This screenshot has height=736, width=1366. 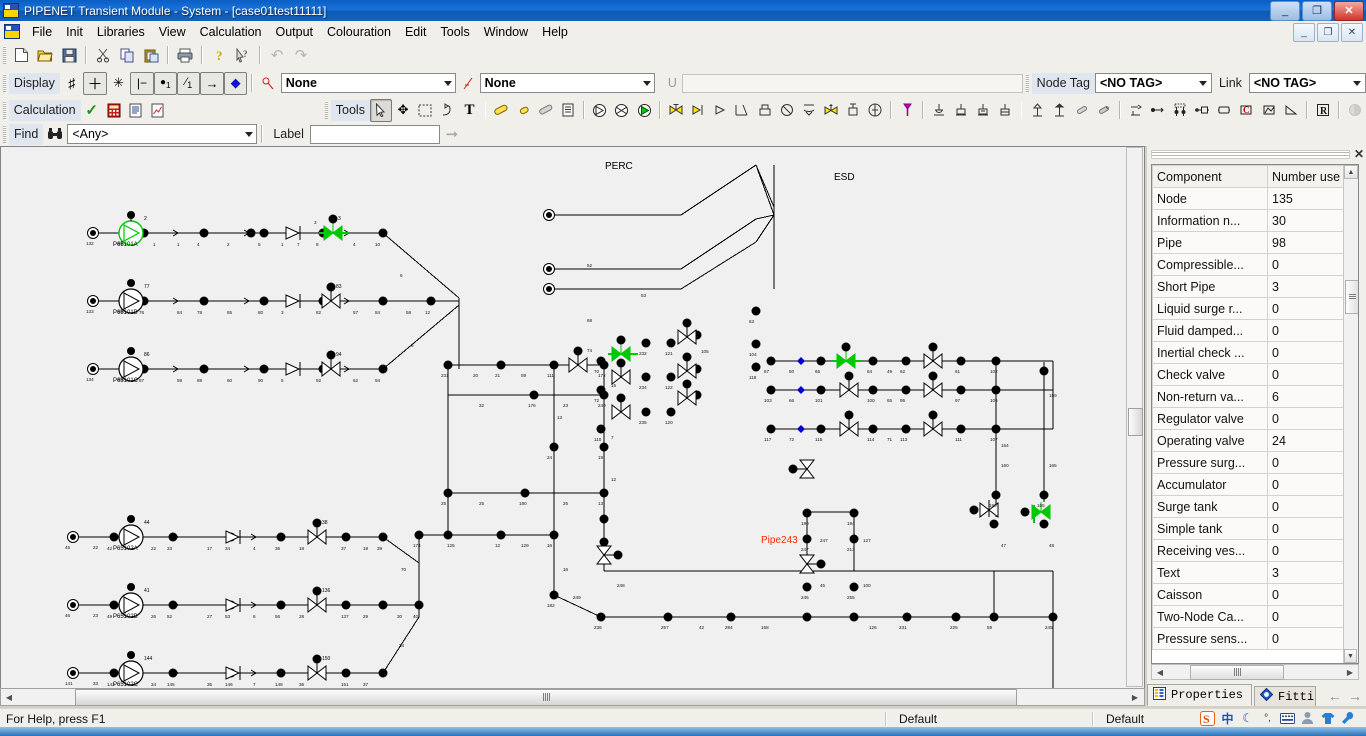 What do you see at coordinates (647, 83) in the screenshot?
I see `link-colour-chevron-down-icon` at bounding box center [647, 83].